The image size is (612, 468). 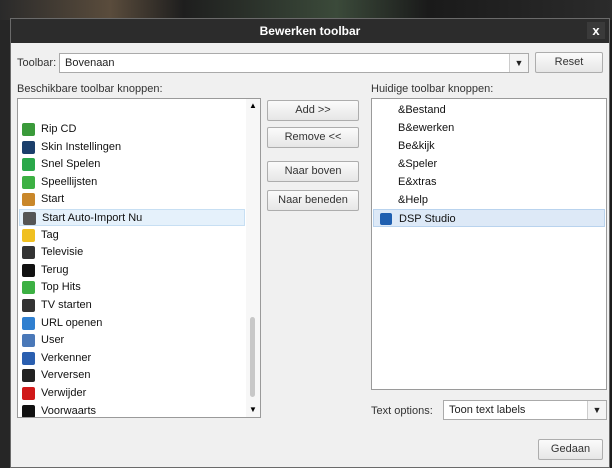 What do you see at coordinates (132, 305) in the screenshot?
I see `available-list-item: TV starten` at bounding box center [132, 305].